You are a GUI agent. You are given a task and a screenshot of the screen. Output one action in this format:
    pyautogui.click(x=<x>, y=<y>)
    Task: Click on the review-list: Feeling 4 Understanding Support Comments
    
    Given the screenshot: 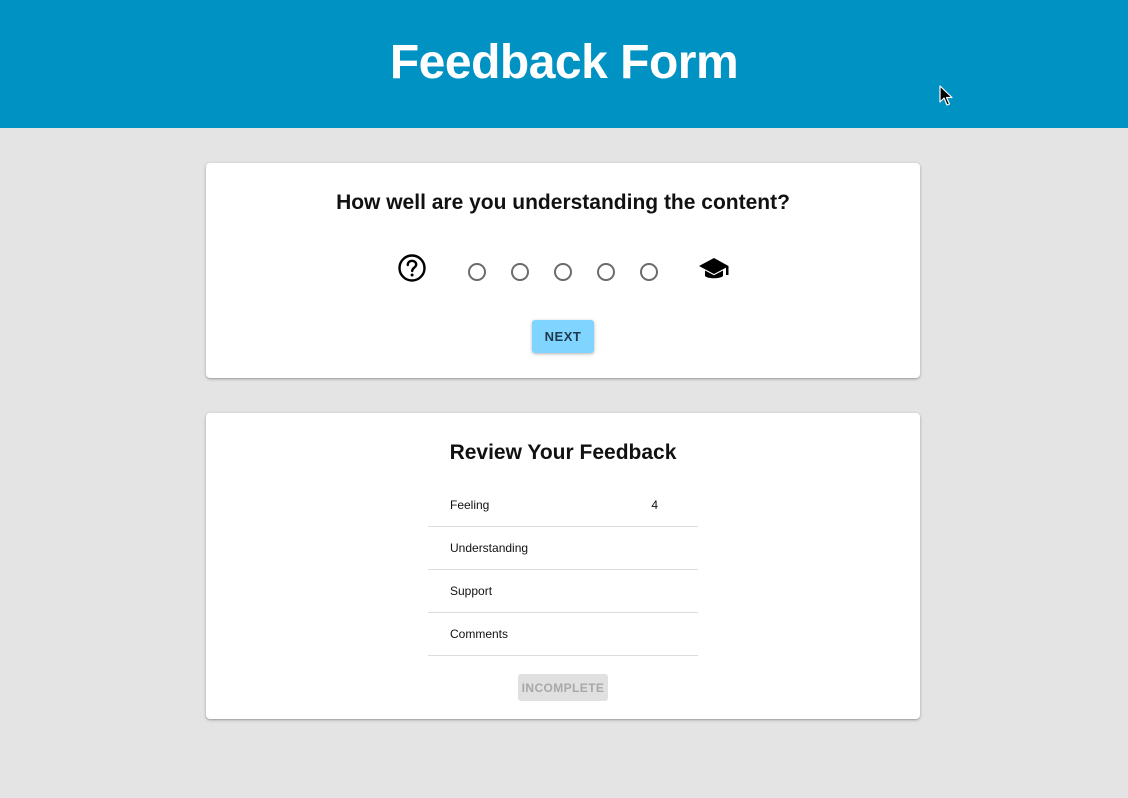 What is the action you would take?
    pyautogui.click(x=563, y=569)
    